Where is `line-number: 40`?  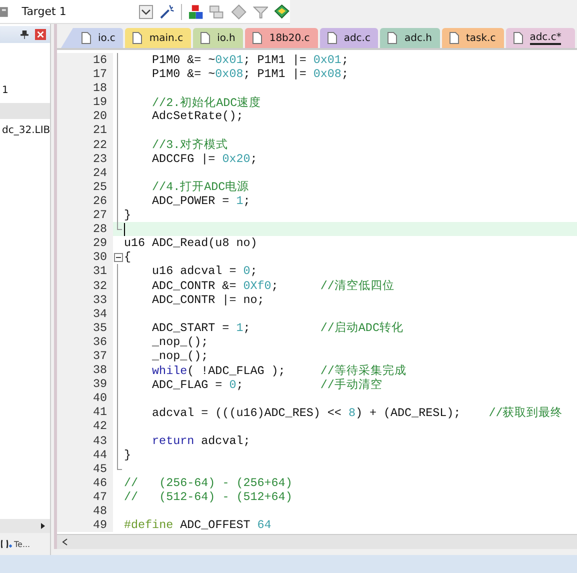
line-number: 40 is located at coordinates (85, 398).